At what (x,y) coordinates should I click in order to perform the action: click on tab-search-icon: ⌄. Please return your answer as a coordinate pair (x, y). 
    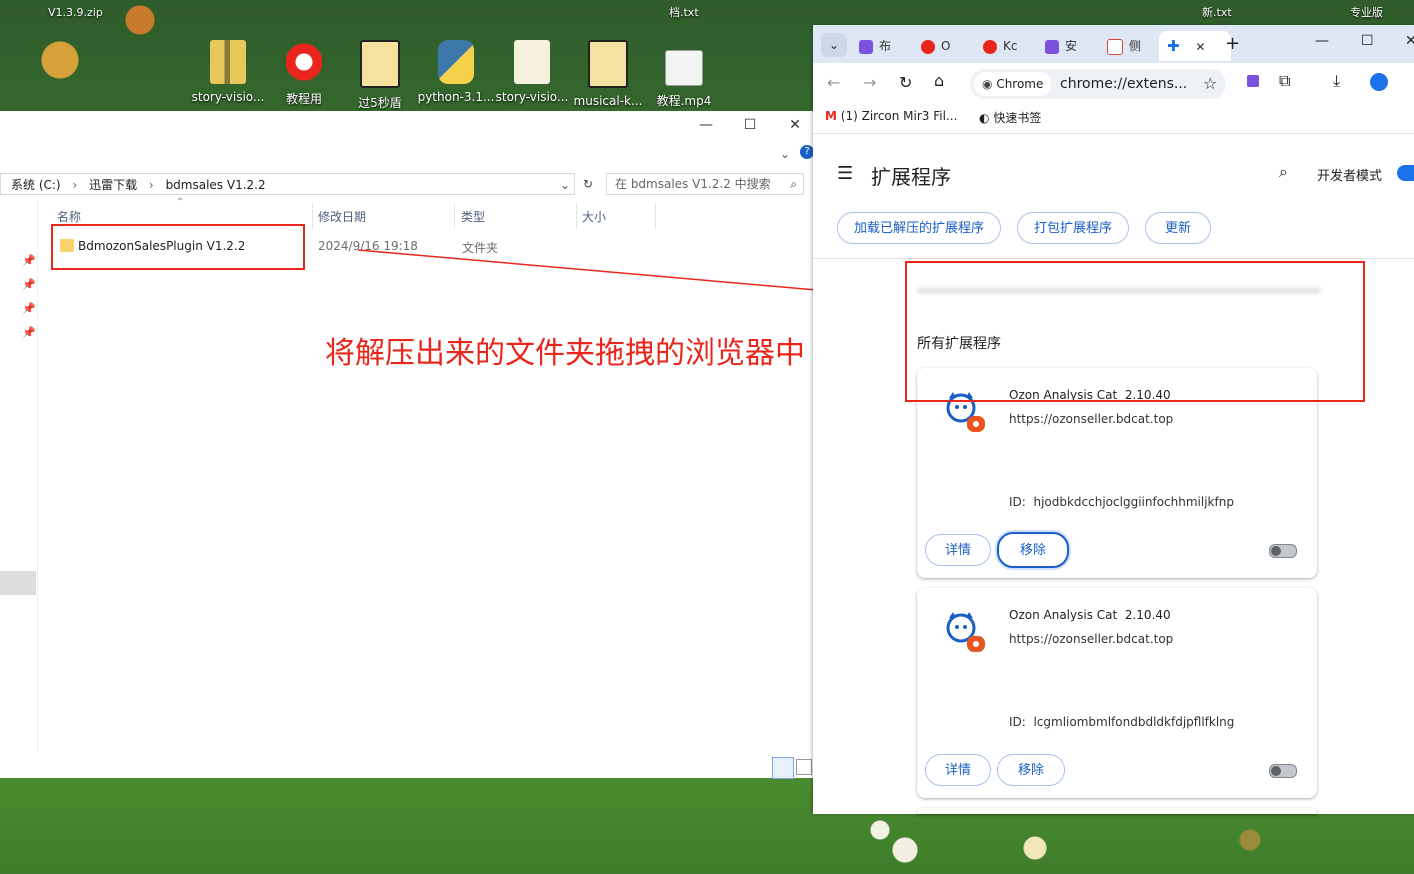
    Looking at the image, I should click on (834, 45).